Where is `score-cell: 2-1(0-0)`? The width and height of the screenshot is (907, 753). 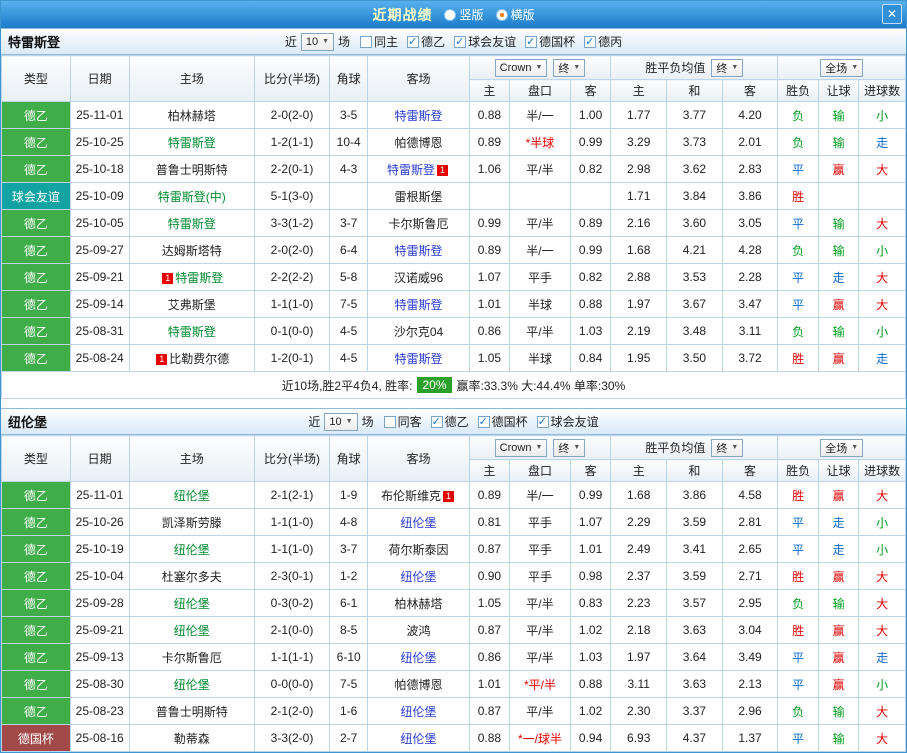 score-cell: 2-1(0-0) is located at coordinates (292, 630).